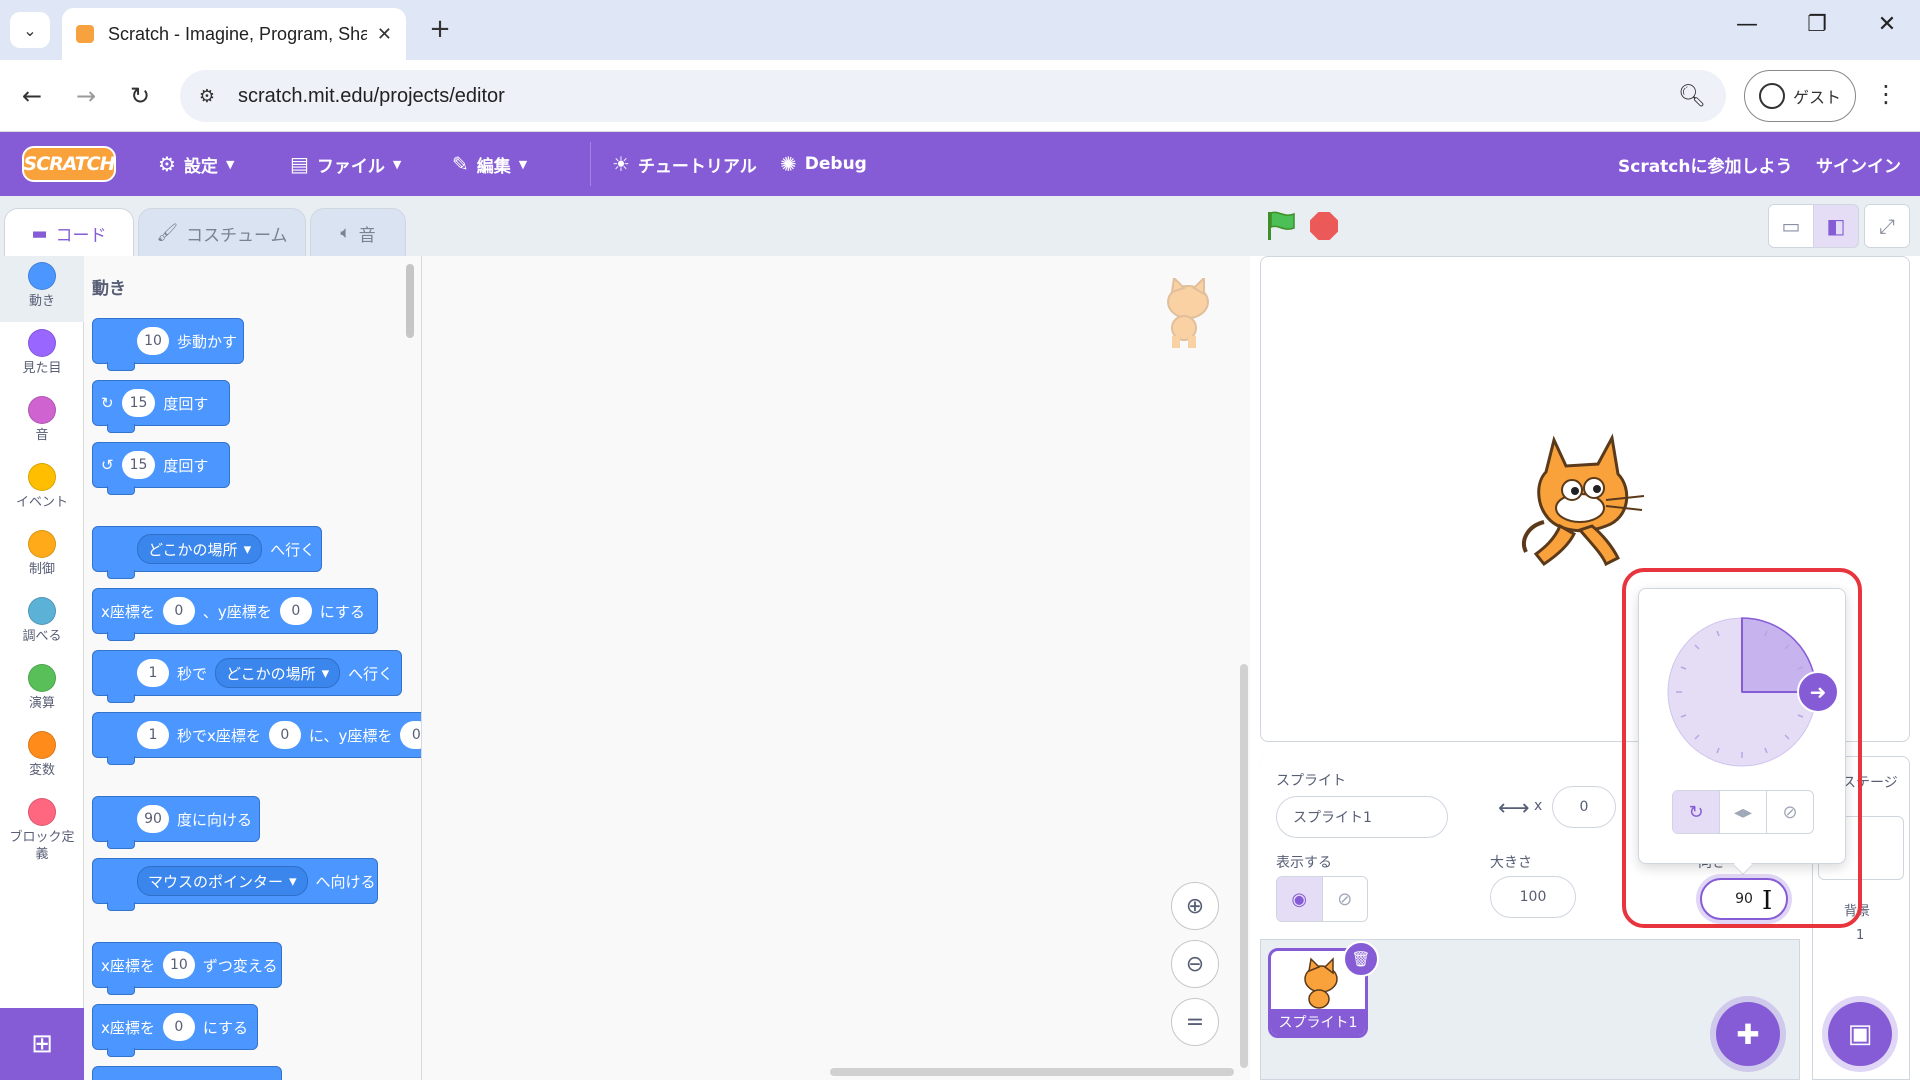 The image size is (1920, 1080). I want to click on block-goto-xy: x座標を 0 、y座標を 0 にする, so click(235, 614).